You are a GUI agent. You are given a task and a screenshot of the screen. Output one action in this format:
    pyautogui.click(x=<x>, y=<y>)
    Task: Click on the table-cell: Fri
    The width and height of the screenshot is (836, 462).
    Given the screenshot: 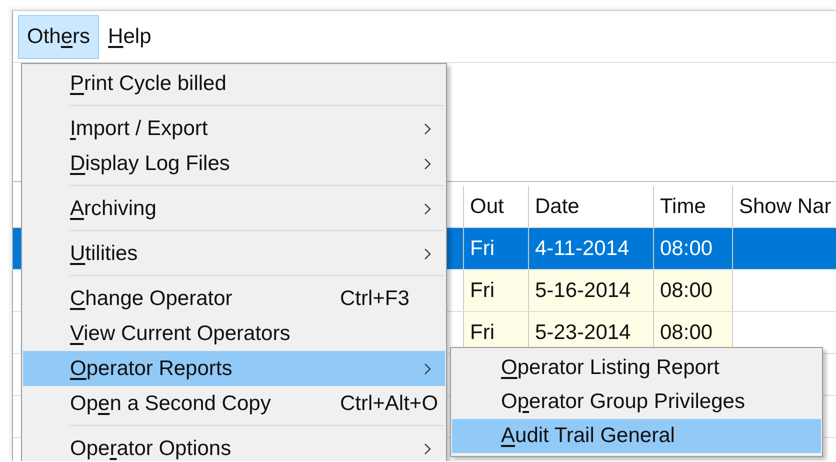 What is the action you would take?
    pyautogui.click(x=496, y=290)
    